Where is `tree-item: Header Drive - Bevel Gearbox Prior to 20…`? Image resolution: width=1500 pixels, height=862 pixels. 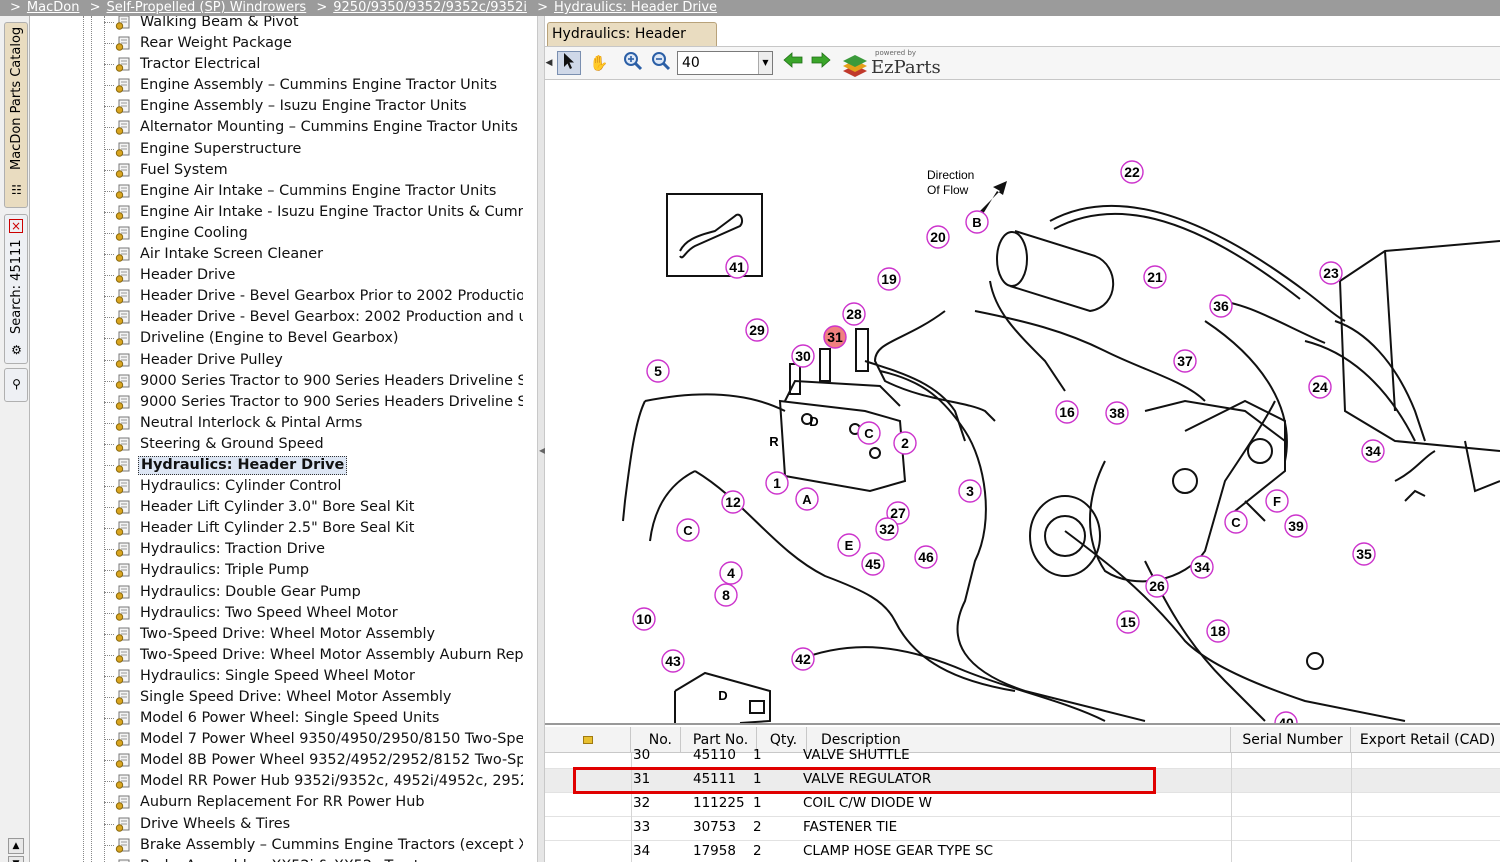 tree-item: Header Drive - Bevel Gearbox Prior to 20… is located at coordinates (277, 296).